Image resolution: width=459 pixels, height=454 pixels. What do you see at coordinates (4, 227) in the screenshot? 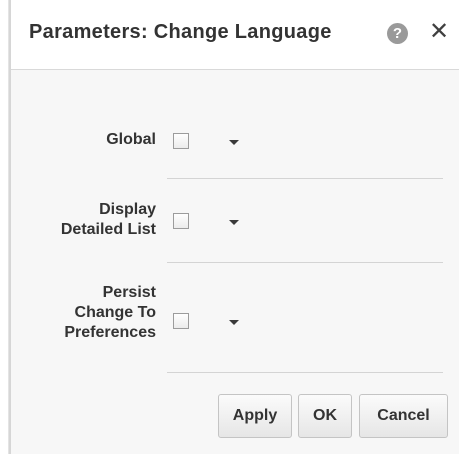
I see `background-page-edge` at bounding box center [4, 227].